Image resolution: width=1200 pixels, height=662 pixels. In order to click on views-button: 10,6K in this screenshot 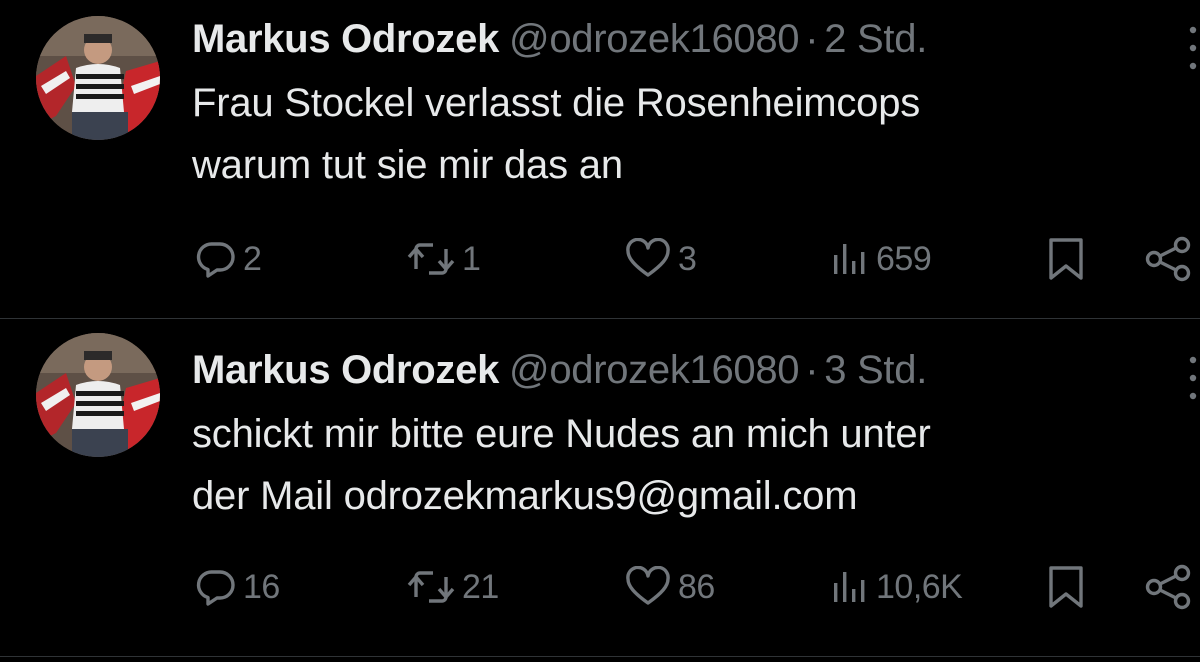, I will do `click(896, 587)`.